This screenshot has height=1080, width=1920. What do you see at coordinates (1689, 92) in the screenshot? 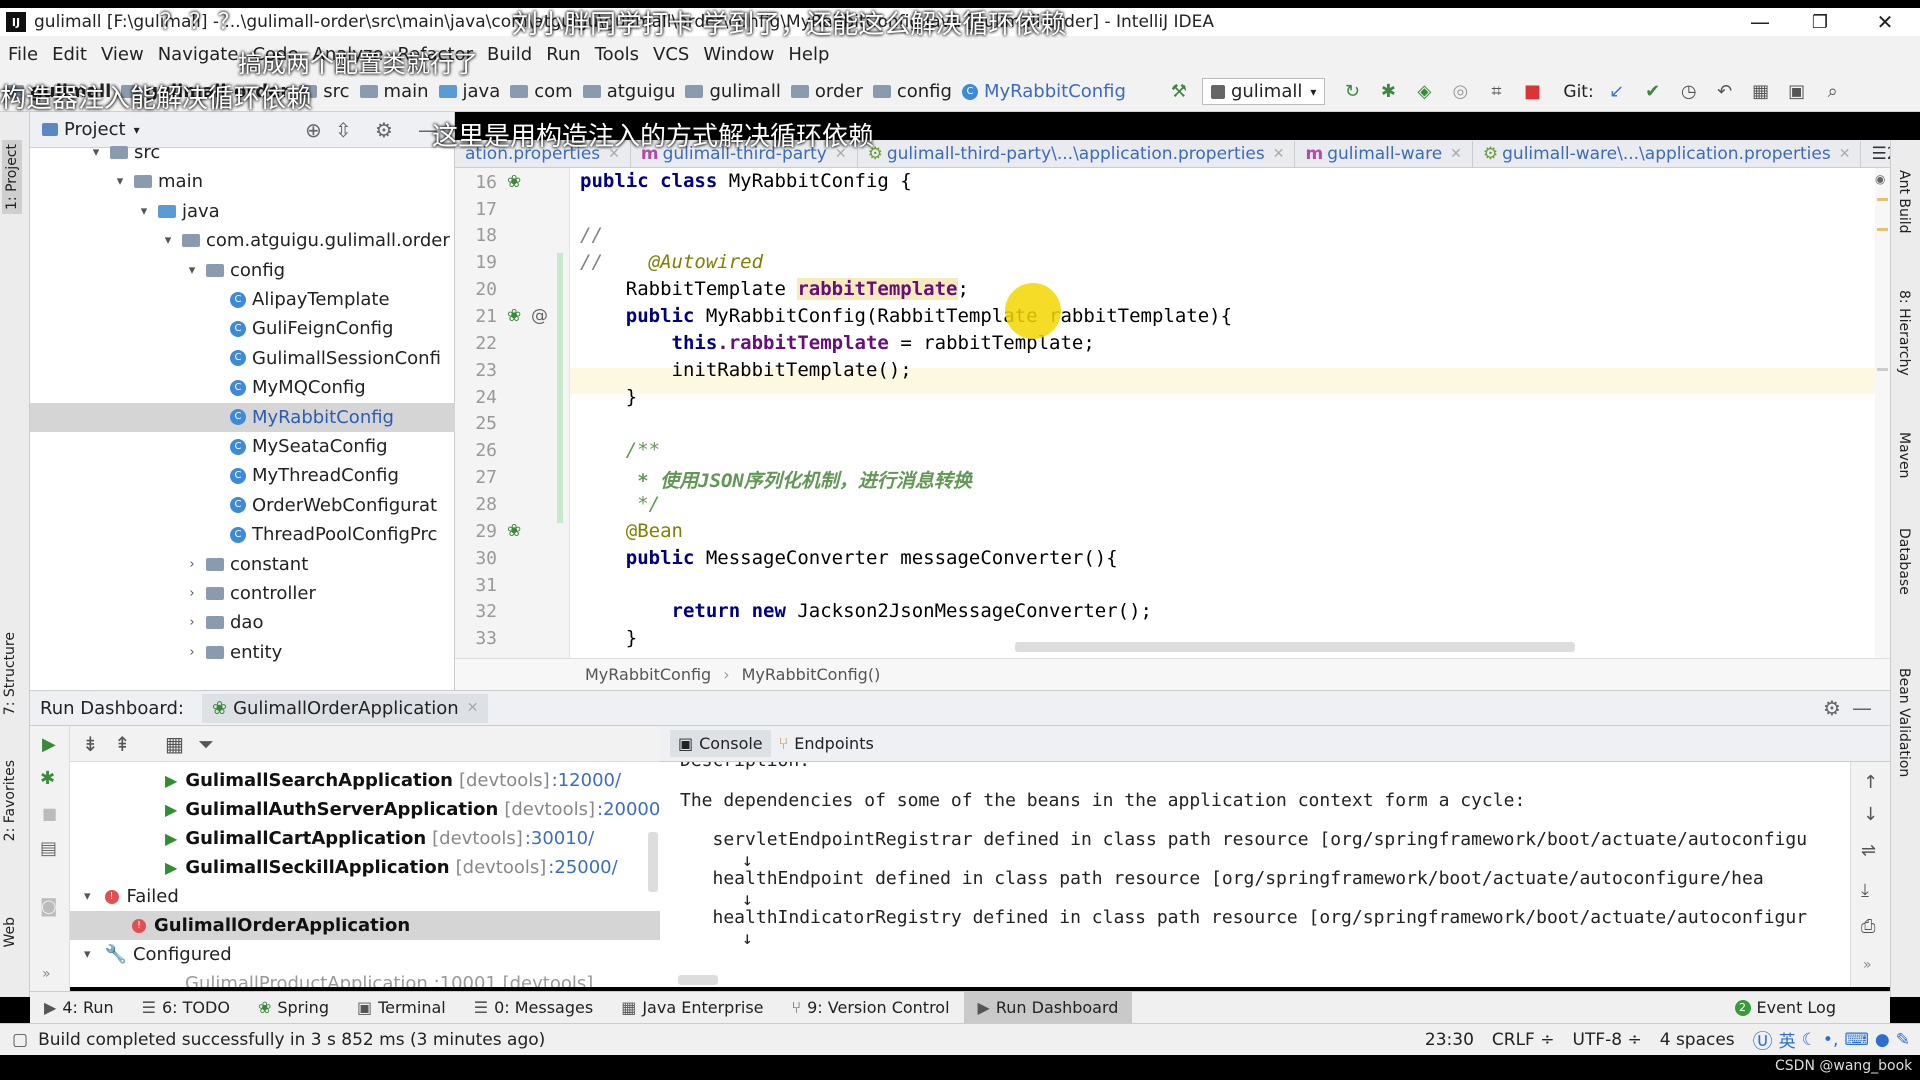
I see `git-history-icon: ◷` at bounding box center [1689, 92].